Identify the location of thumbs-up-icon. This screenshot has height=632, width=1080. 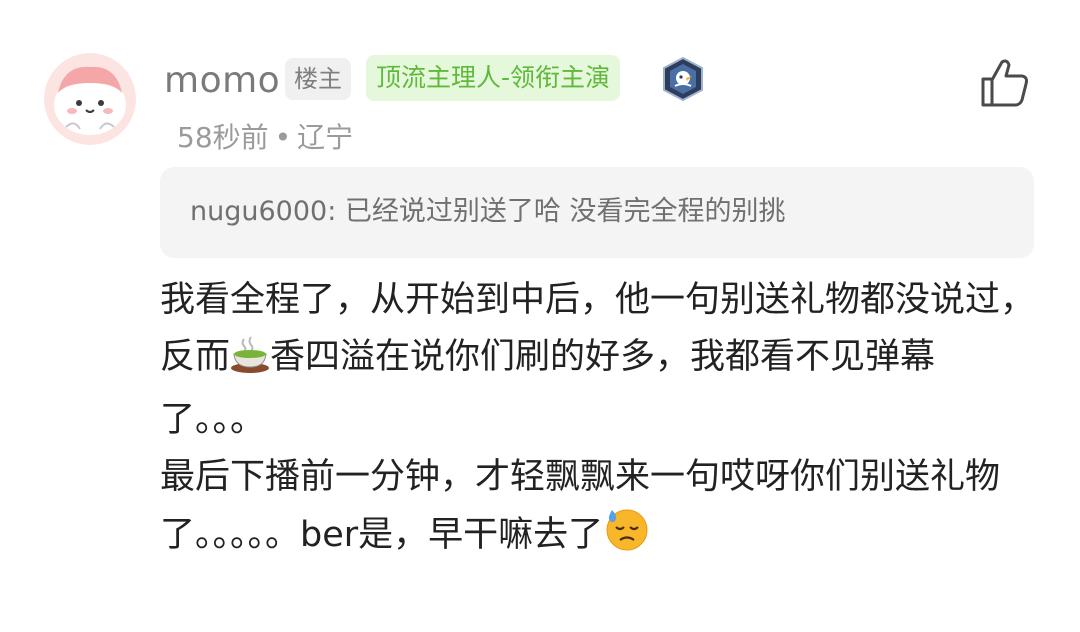
(1004, 83).